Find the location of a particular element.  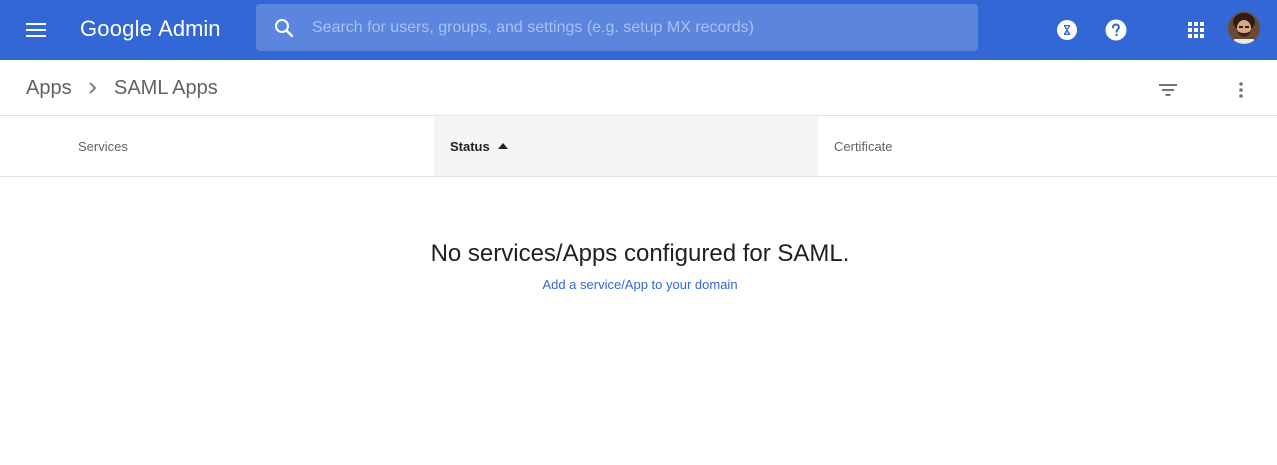

column-header-certificate: Certificate is located at coordinates (1047, 146).